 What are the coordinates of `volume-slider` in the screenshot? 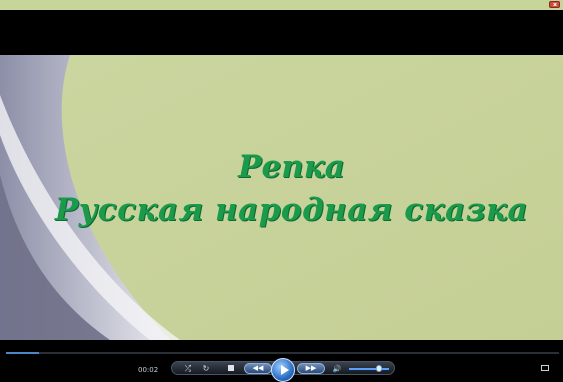 It's located at (369, 369).